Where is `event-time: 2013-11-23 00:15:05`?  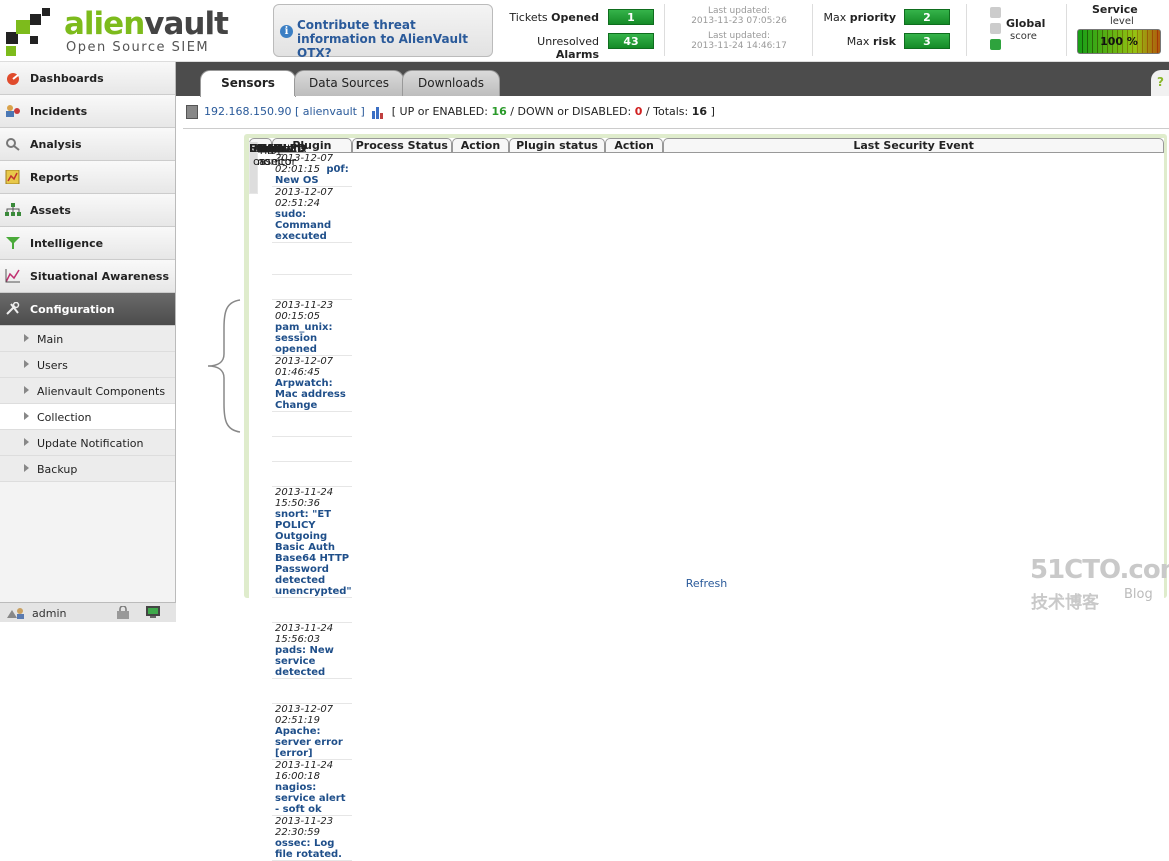
event-time: 2013-11-23 00:15:05 is located at coordinates (304, 311).